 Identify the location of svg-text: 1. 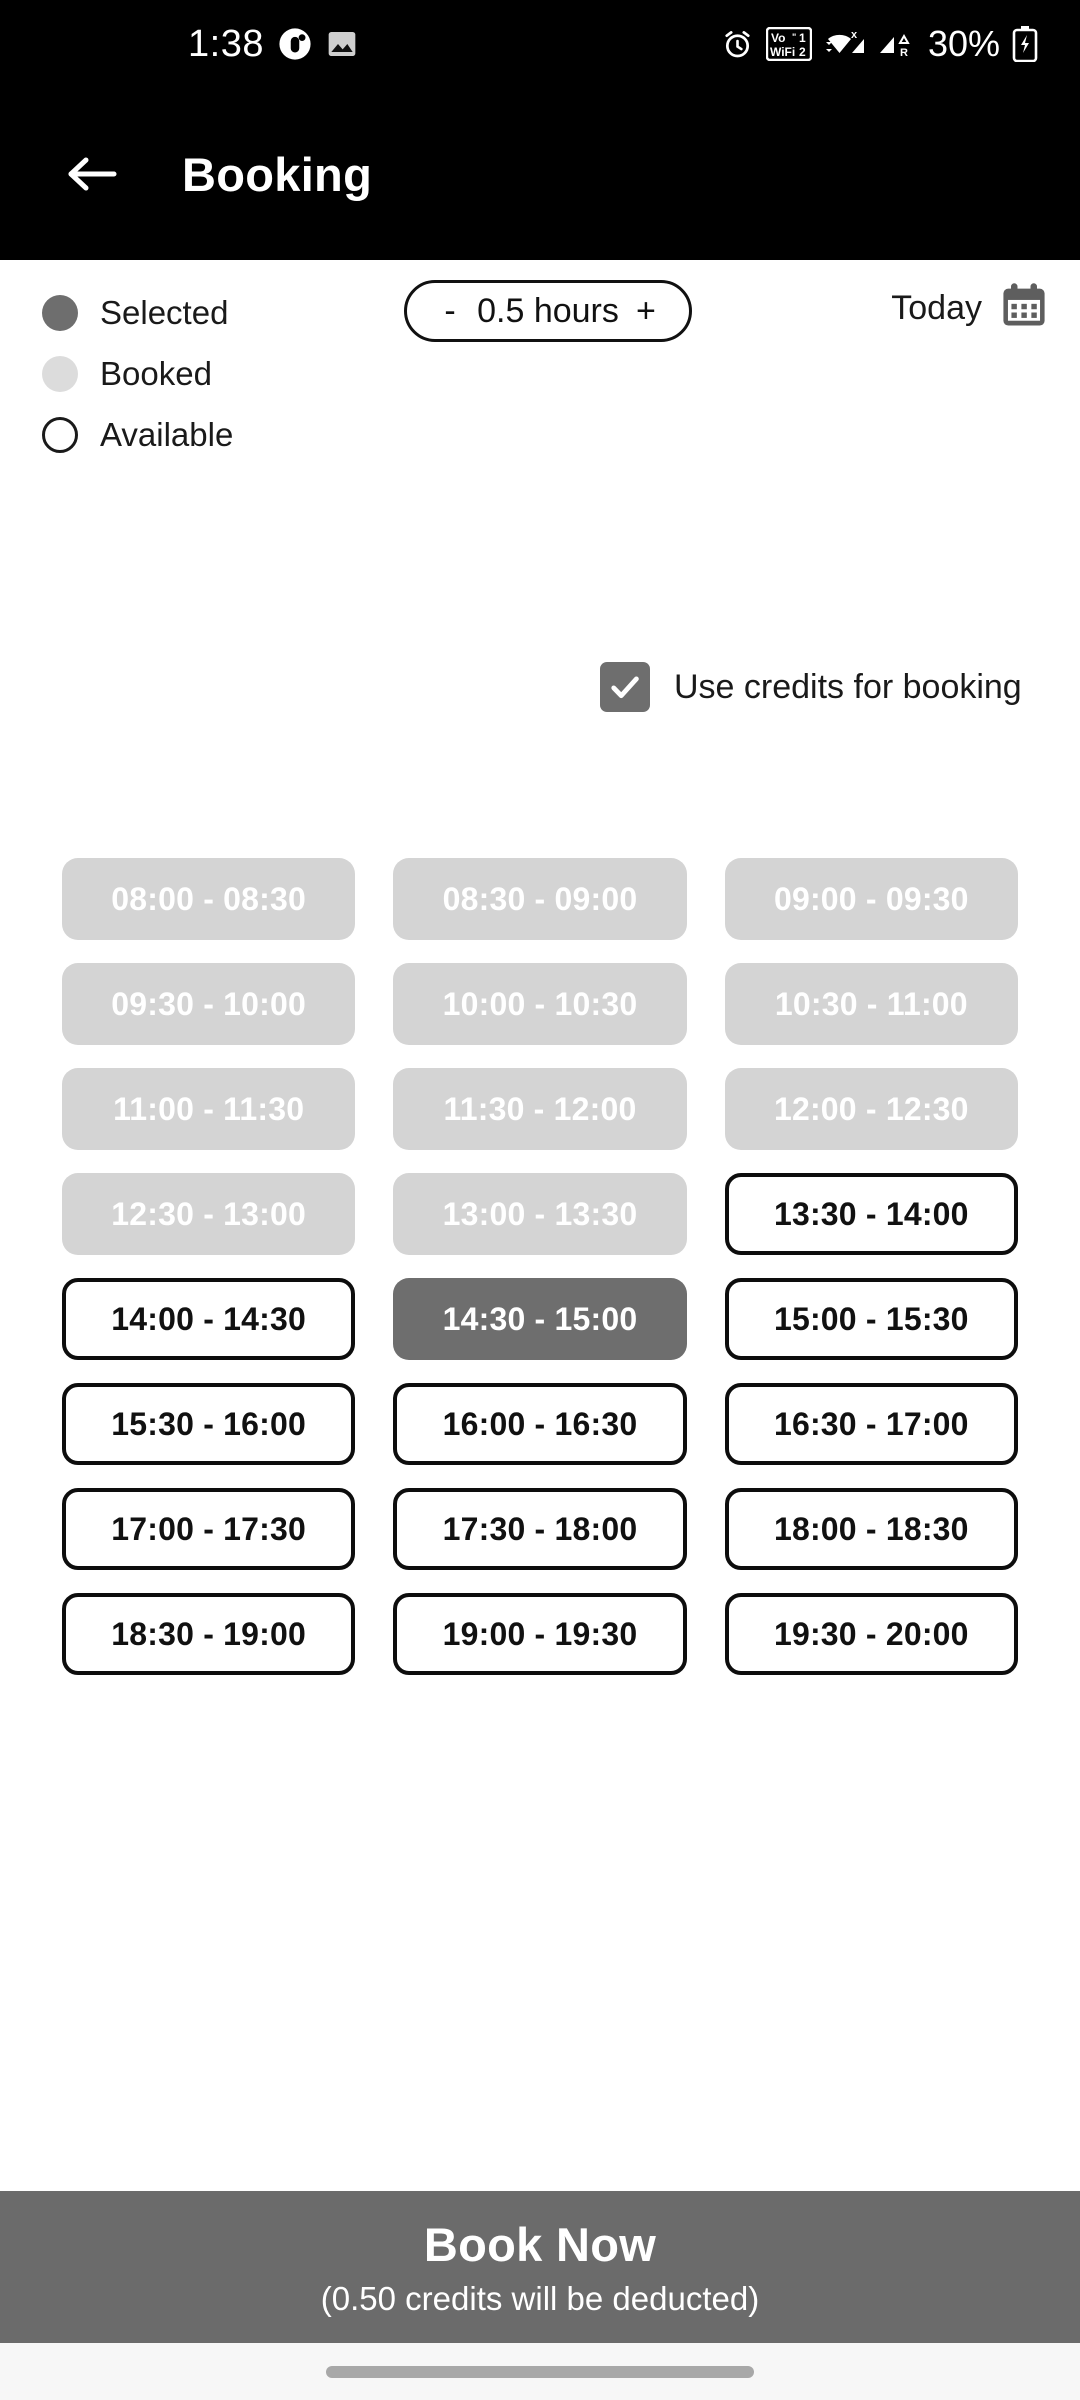
(802, 38).